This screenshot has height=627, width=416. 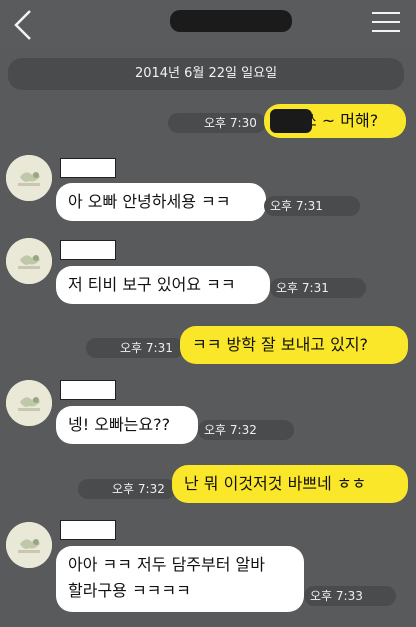 I want to click on redacted-name, so click(x=291, y=121).